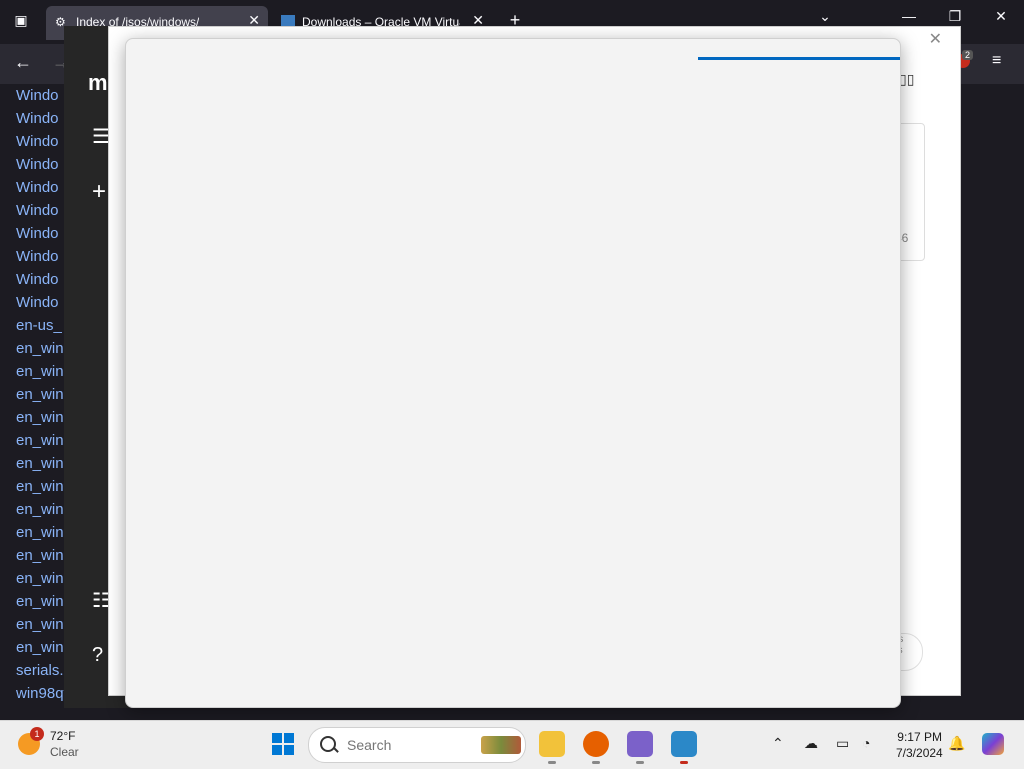  What do you see at coordinates (968, 55) in the screenshot?
I see `extension-badge: 2` at bounding box center [968, 55].